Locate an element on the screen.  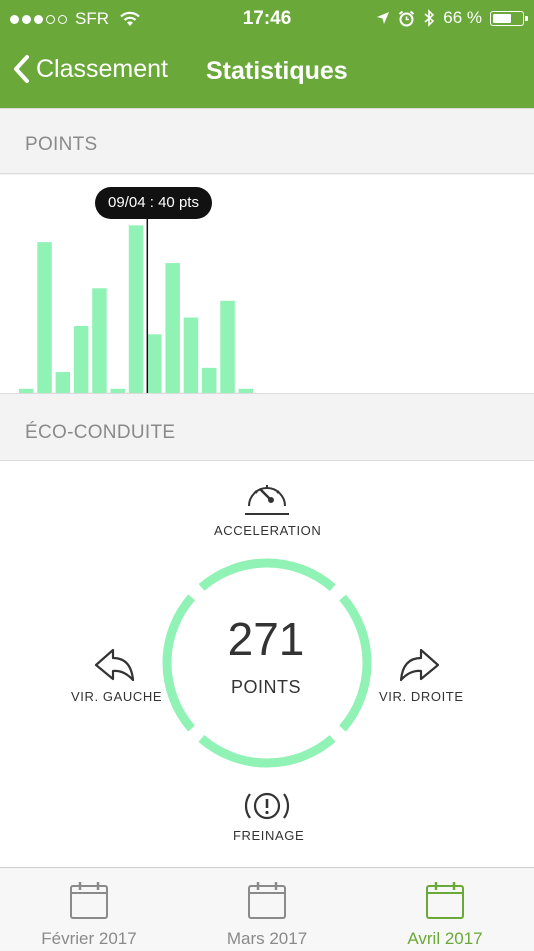
right-turn-label: VIR. DROITE is located at coordinates (421, 696).